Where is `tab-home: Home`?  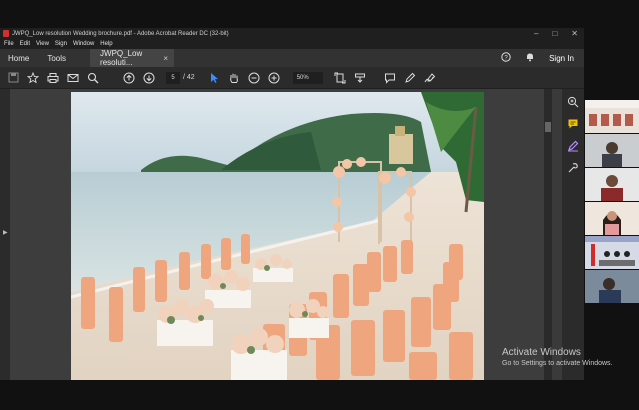 tab-home: Home is located at coordinates (18, 58).